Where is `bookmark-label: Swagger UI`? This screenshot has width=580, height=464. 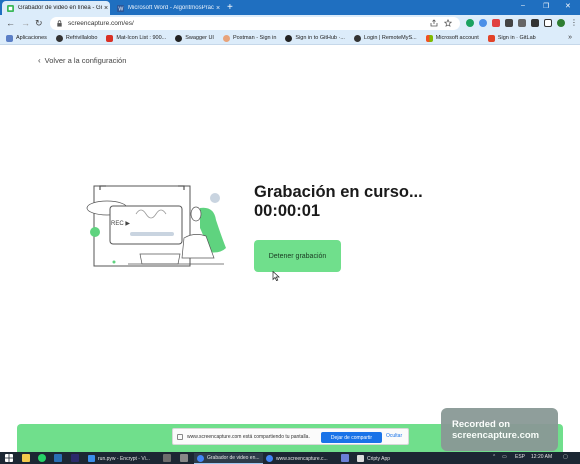
bookmark-label: Swagger UI is located at coordinates (199, 38).